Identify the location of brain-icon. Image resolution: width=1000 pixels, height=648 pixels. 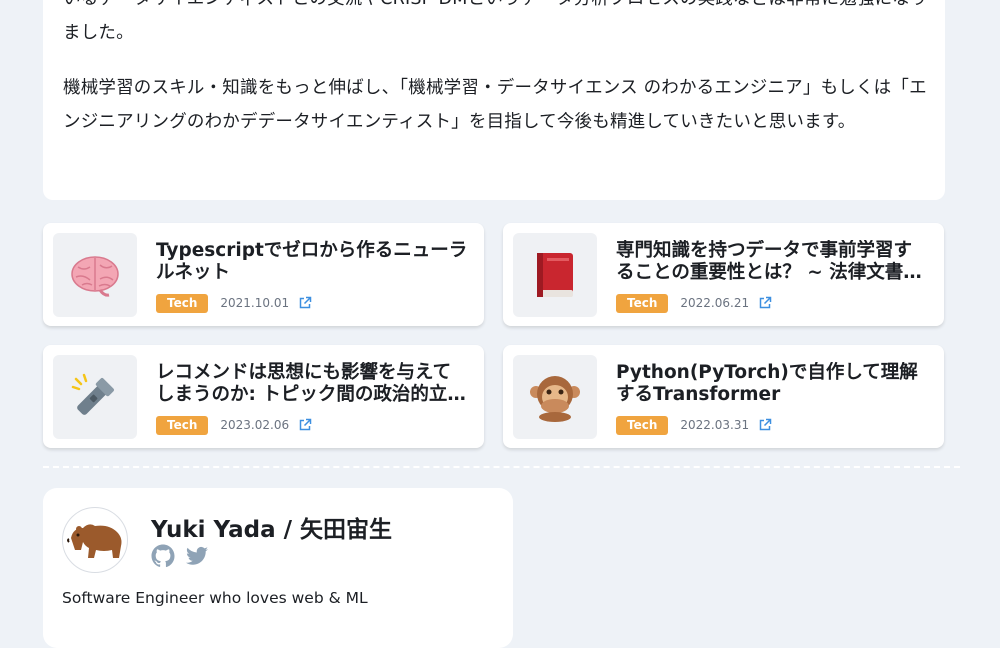
(95, 275).